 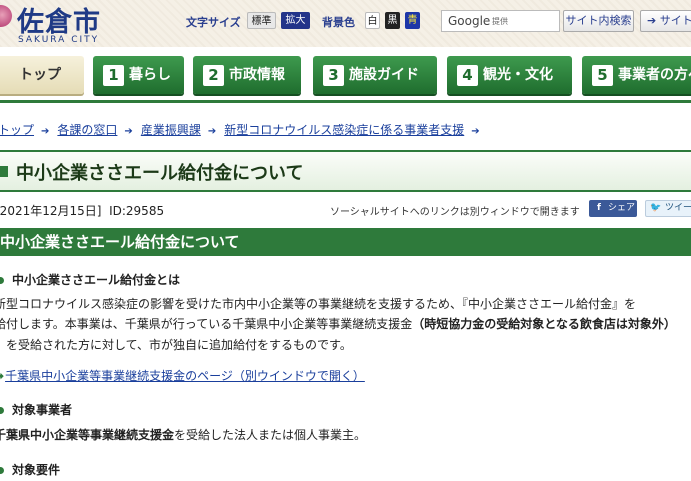 I want to click on page-meta: [2021年12月15日] ID:29585, so click(x=82, y=210).